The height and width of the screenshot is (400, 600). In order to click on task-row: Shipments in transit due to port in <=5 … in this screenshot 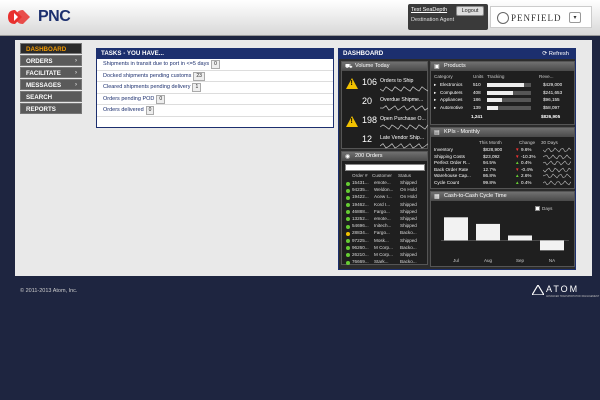, I will do `click(215, 65)`.